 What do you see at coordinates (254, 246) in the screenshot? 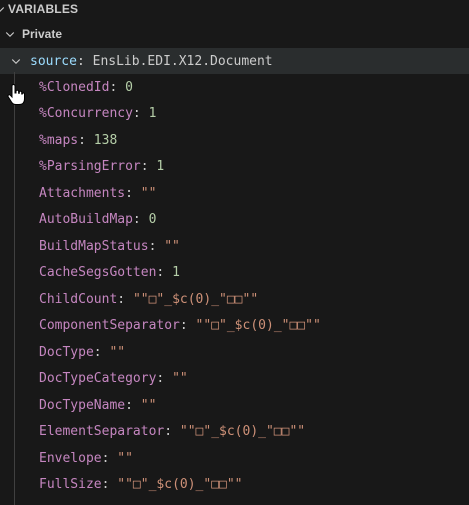
I see `variable-row: BuildMapStatus: ""` at bounding box center [254, 246].